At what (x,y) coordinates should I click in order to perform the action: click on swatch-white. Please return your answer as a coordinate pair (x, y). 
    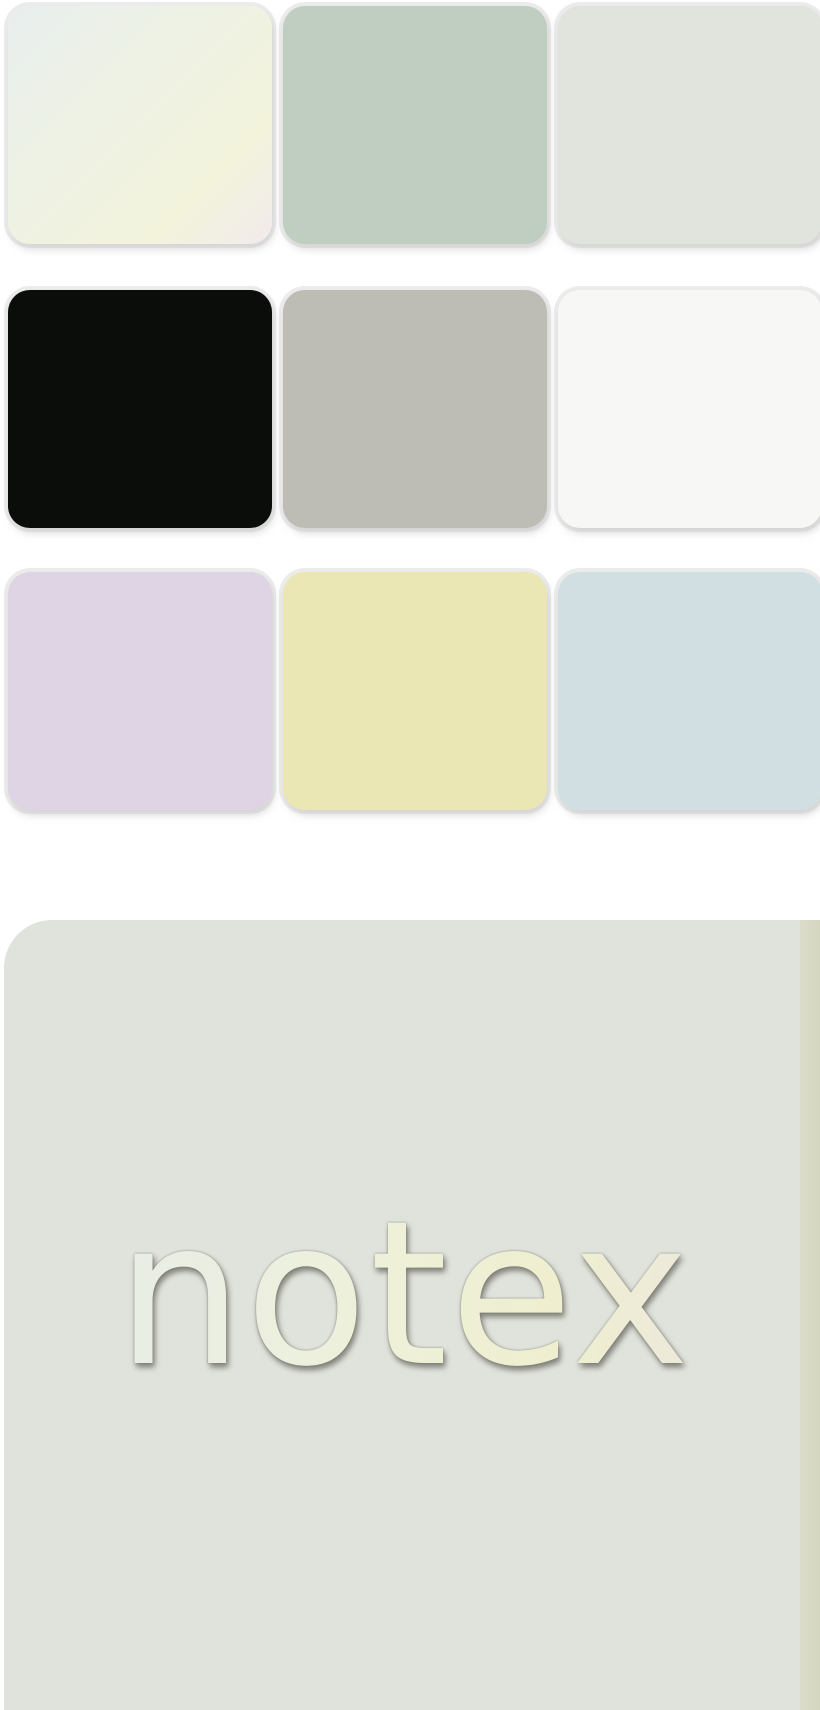
    Looking at the image, I should click on (689, 409).